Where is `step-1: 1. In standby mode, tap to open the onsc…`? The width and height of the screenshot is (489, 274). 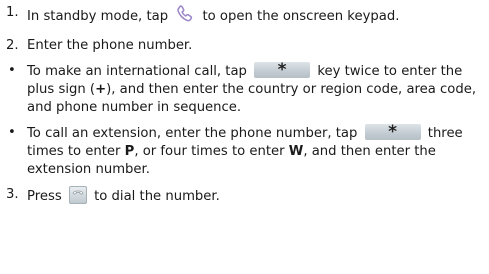 step-1: 1. In standby mode, tap to open the onsc… is located at coordinates (244, 17).